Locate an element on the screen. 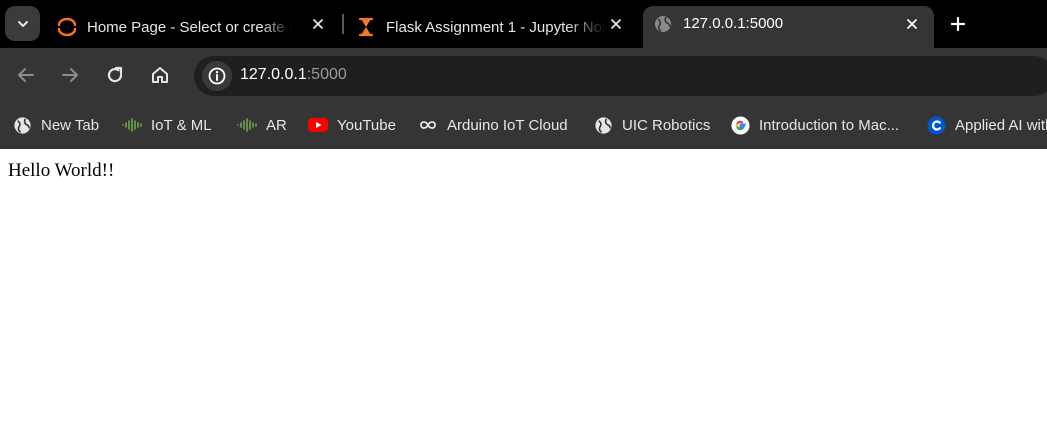 The width and height of the screenshot is (1047, 437). home-button is located at coordinates (160, 75).